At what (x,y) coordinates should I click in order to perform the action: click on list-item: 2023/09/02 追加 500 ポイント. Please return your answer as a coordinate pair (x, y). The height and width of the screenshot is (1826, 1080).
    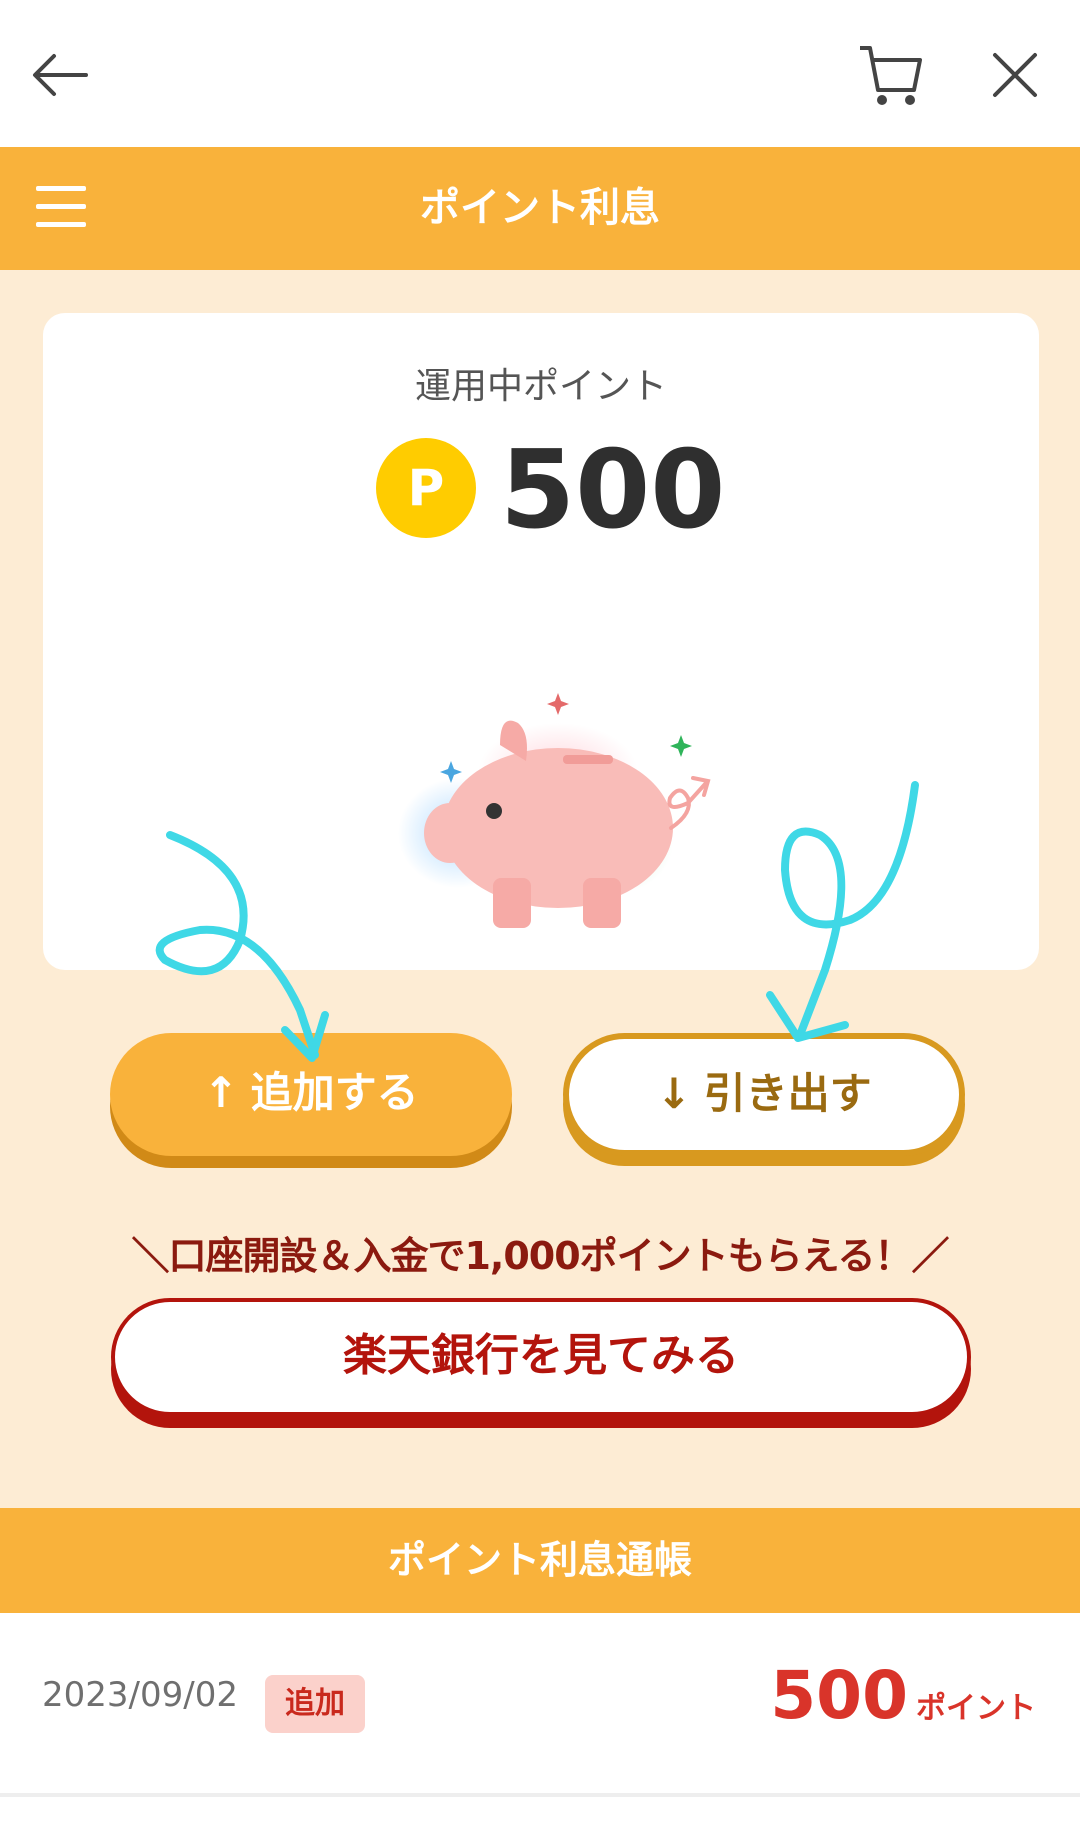
    Looking at the image, I should click on (540, 1705).